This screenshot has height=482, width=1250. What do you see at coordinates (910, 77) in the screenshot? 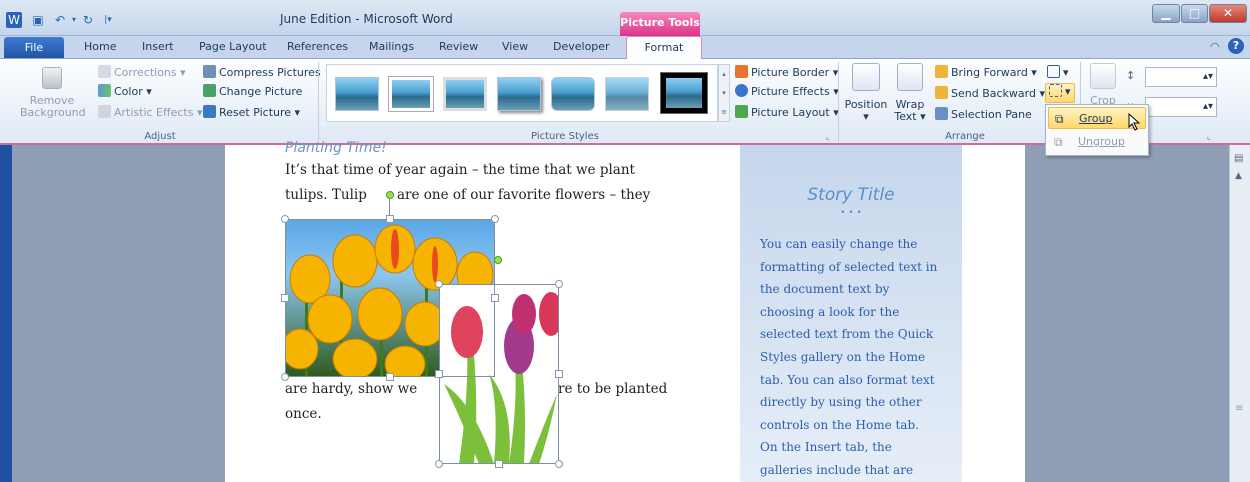
I see `wrap-text-icon` at bounding box center [910, 77].